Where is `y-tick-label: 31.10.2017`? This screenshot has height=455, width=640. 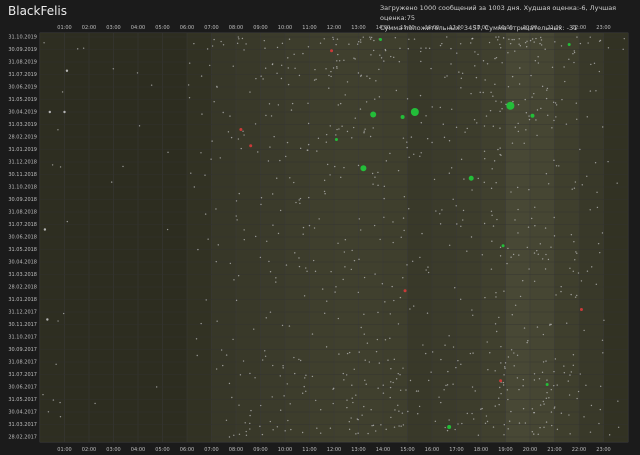 y-tick-label: 31.10.2017 is located at coordinates (22, 338).